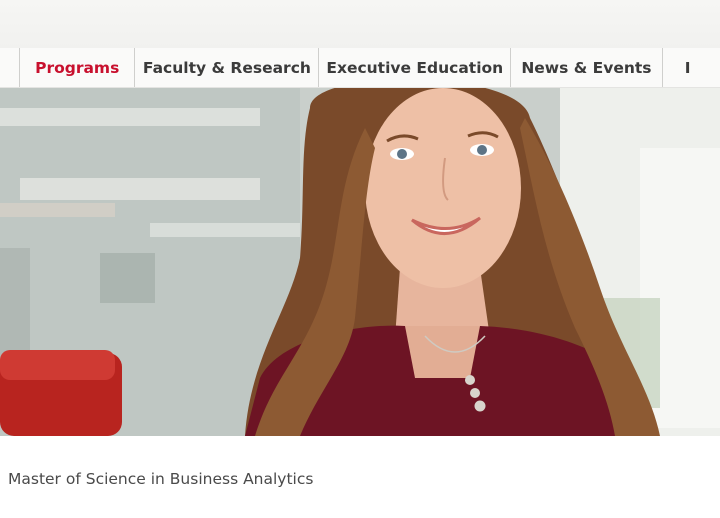  What do you see at coordinates (414, 67) in the screenshot?
I see `nav-item-executive-education: Executive Education` at bounding box center [414, 67].